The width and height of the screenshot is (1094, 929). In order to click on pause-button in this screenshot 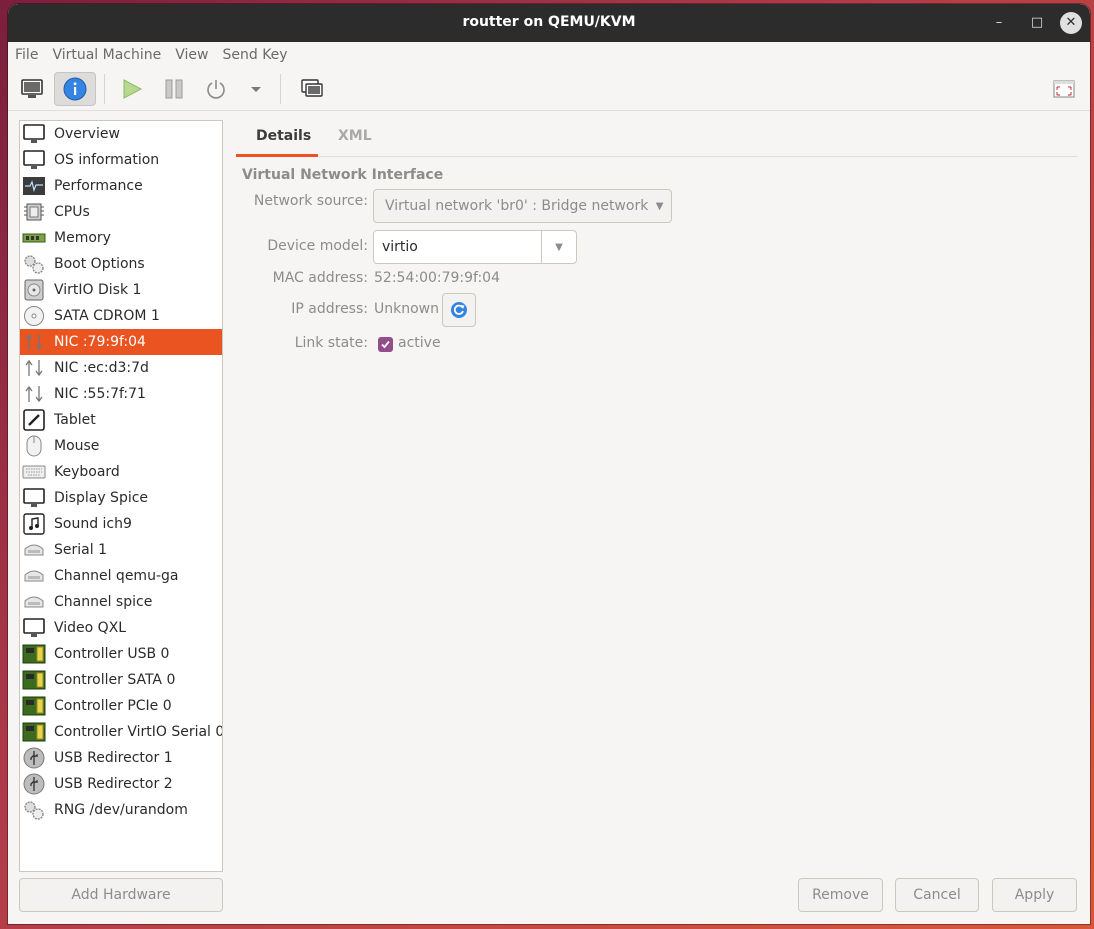, I will do `click(174, 89)`.